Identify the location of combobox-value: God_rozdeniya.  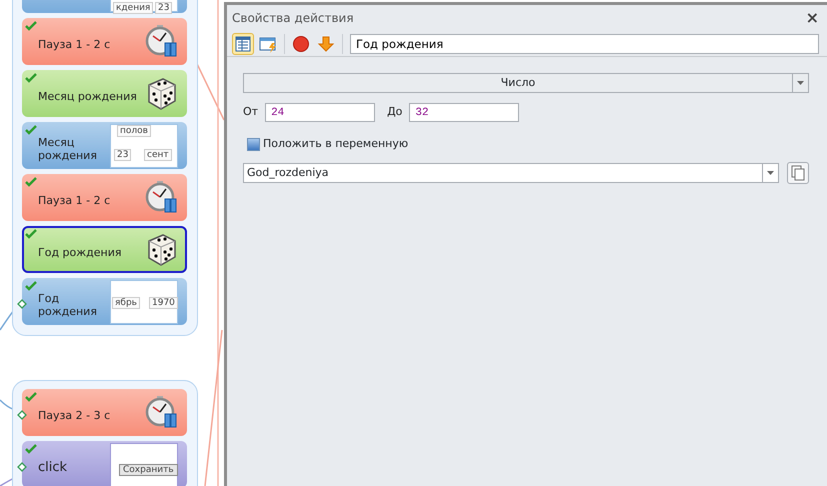
(288, 172).